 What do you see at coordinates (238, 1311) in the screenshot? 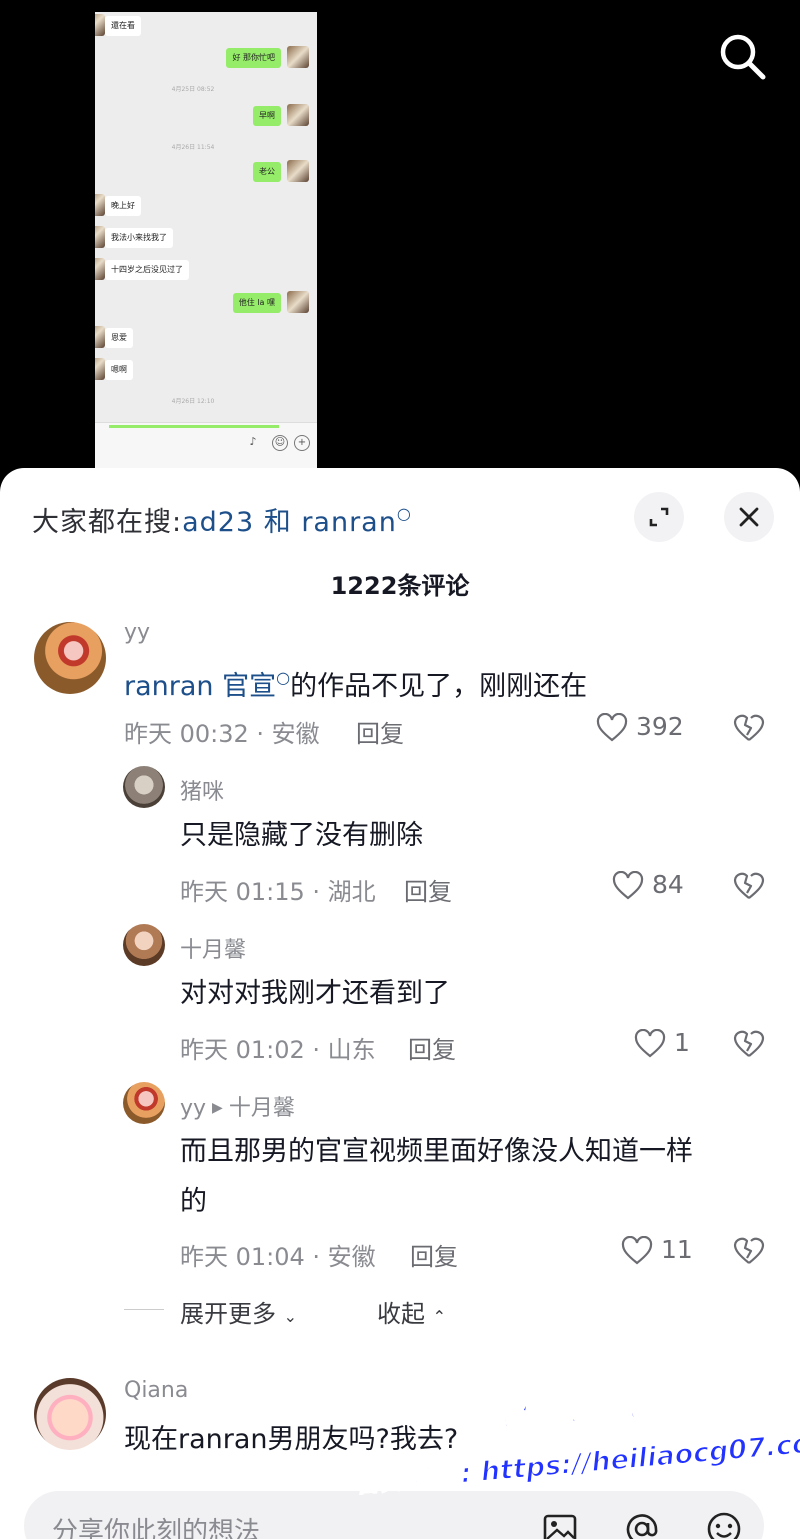
I see `expand-more-button: 展开更多 ⌄` at bounding box center [238, 1311].